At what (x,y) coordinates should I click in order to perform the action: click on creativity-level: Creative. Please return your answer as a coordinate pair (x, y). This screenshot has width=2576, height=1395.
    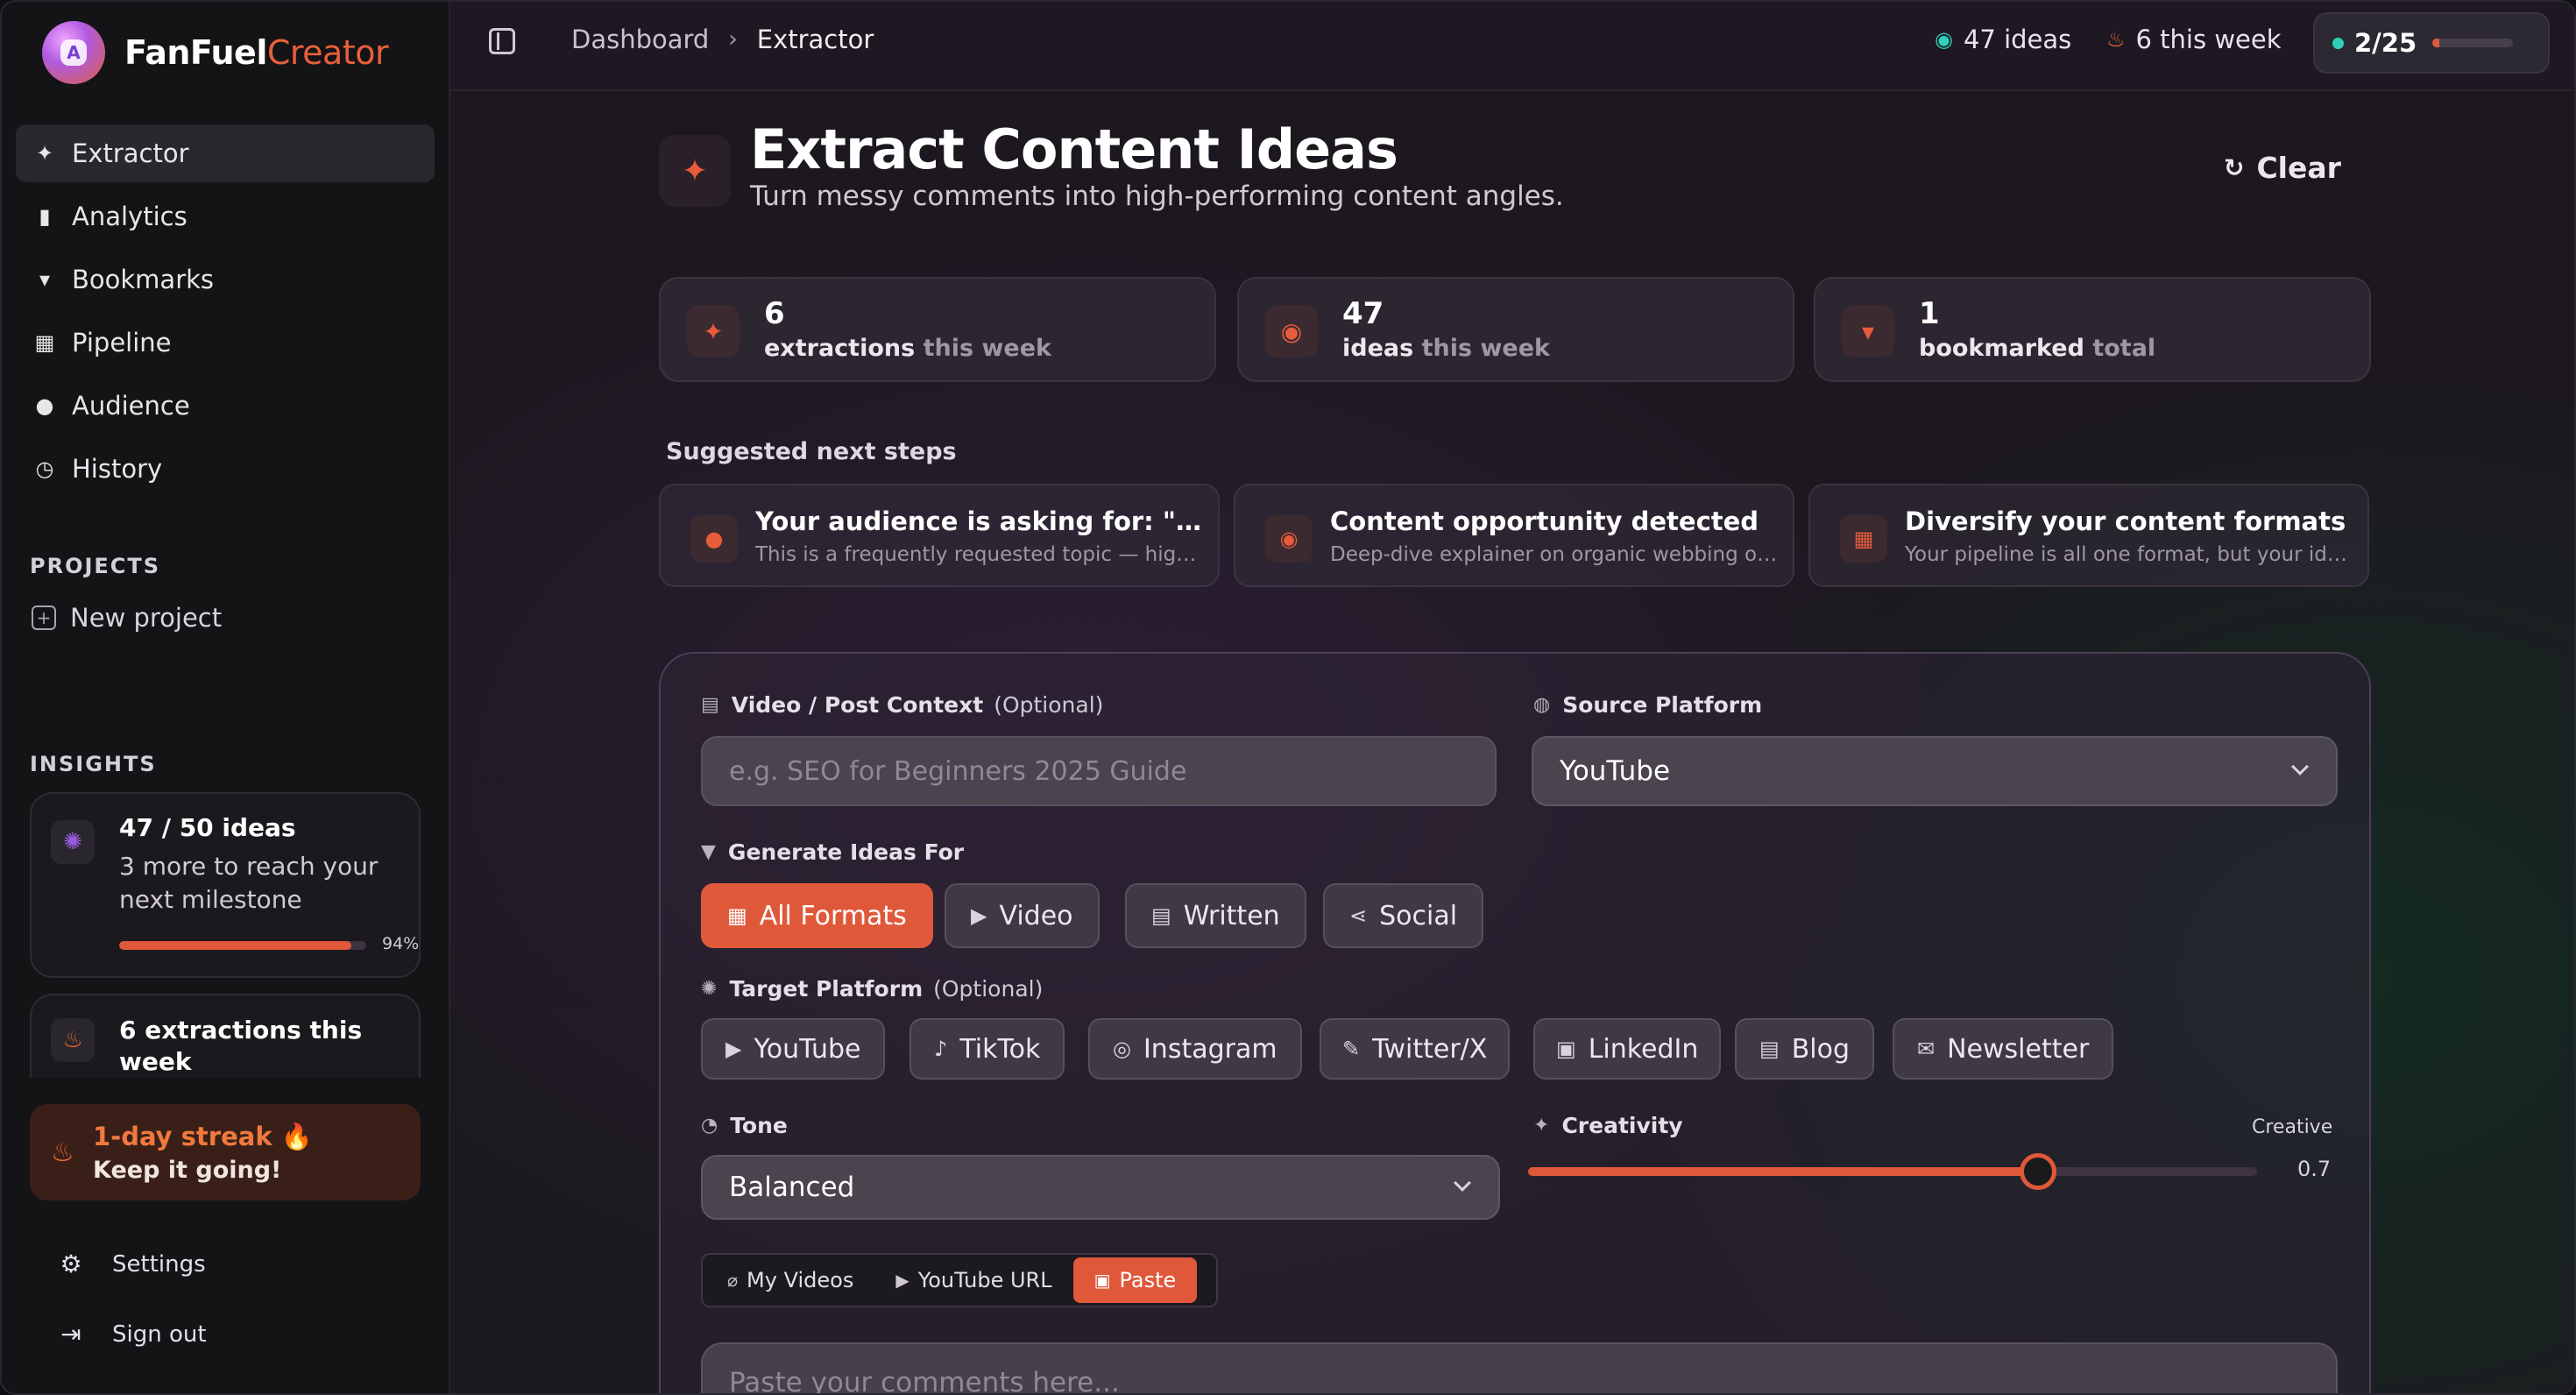
    Looking at the image, I should click on (2292, 1127).